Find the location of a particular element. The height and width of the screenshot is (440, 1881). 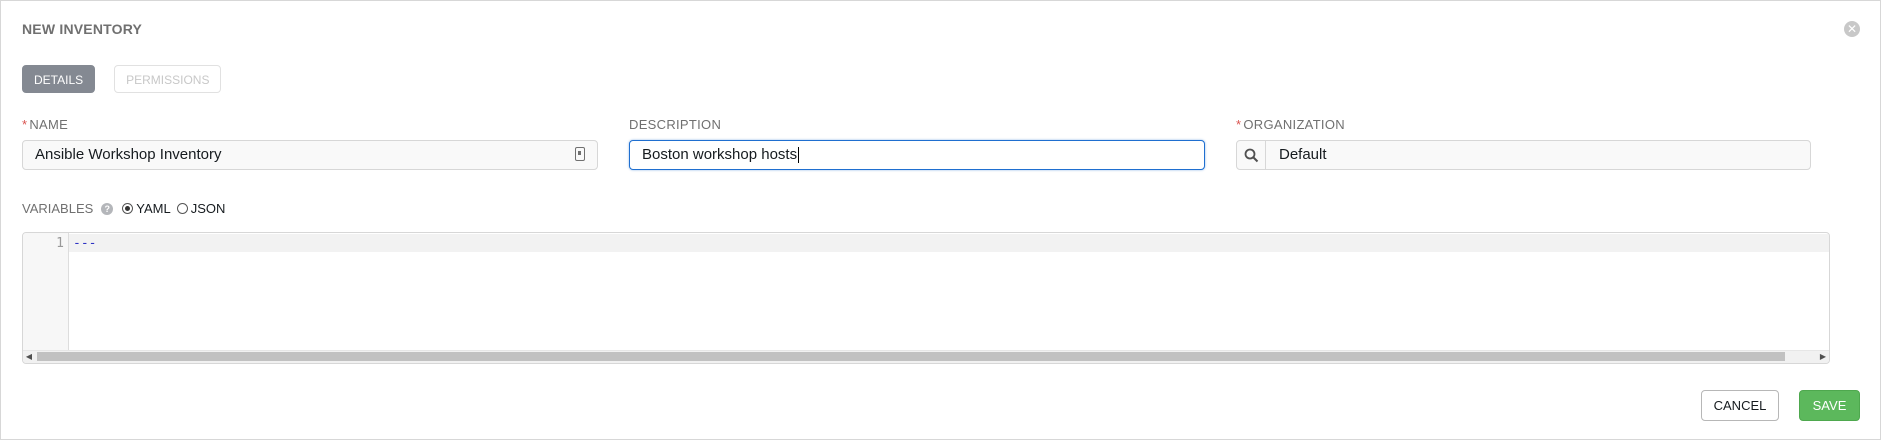

yaml-radio-button is located at coordinates (128, 208).